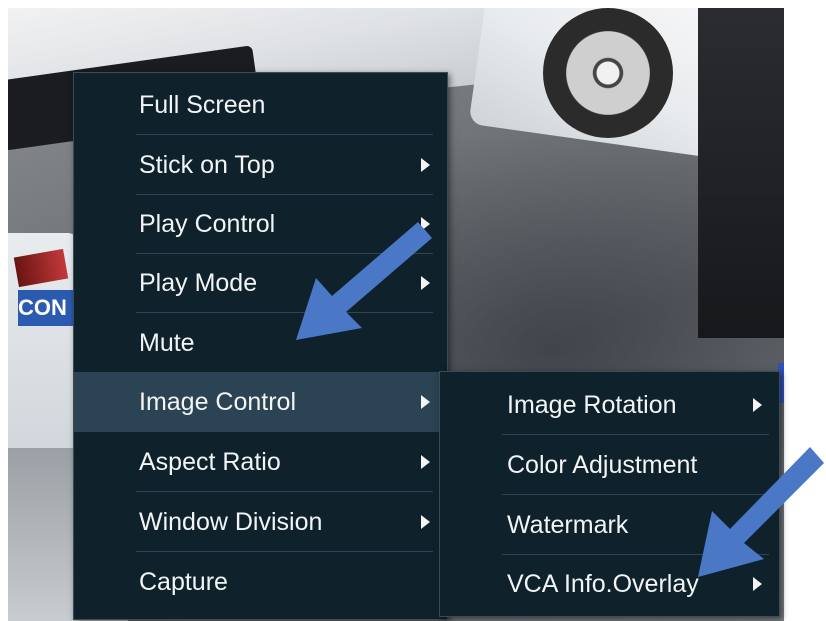 Image resolution: width=826 pixels, height=621 pixels. I want to click on submenu-item-image-rotation: Image Rotation, so click(609, 405).